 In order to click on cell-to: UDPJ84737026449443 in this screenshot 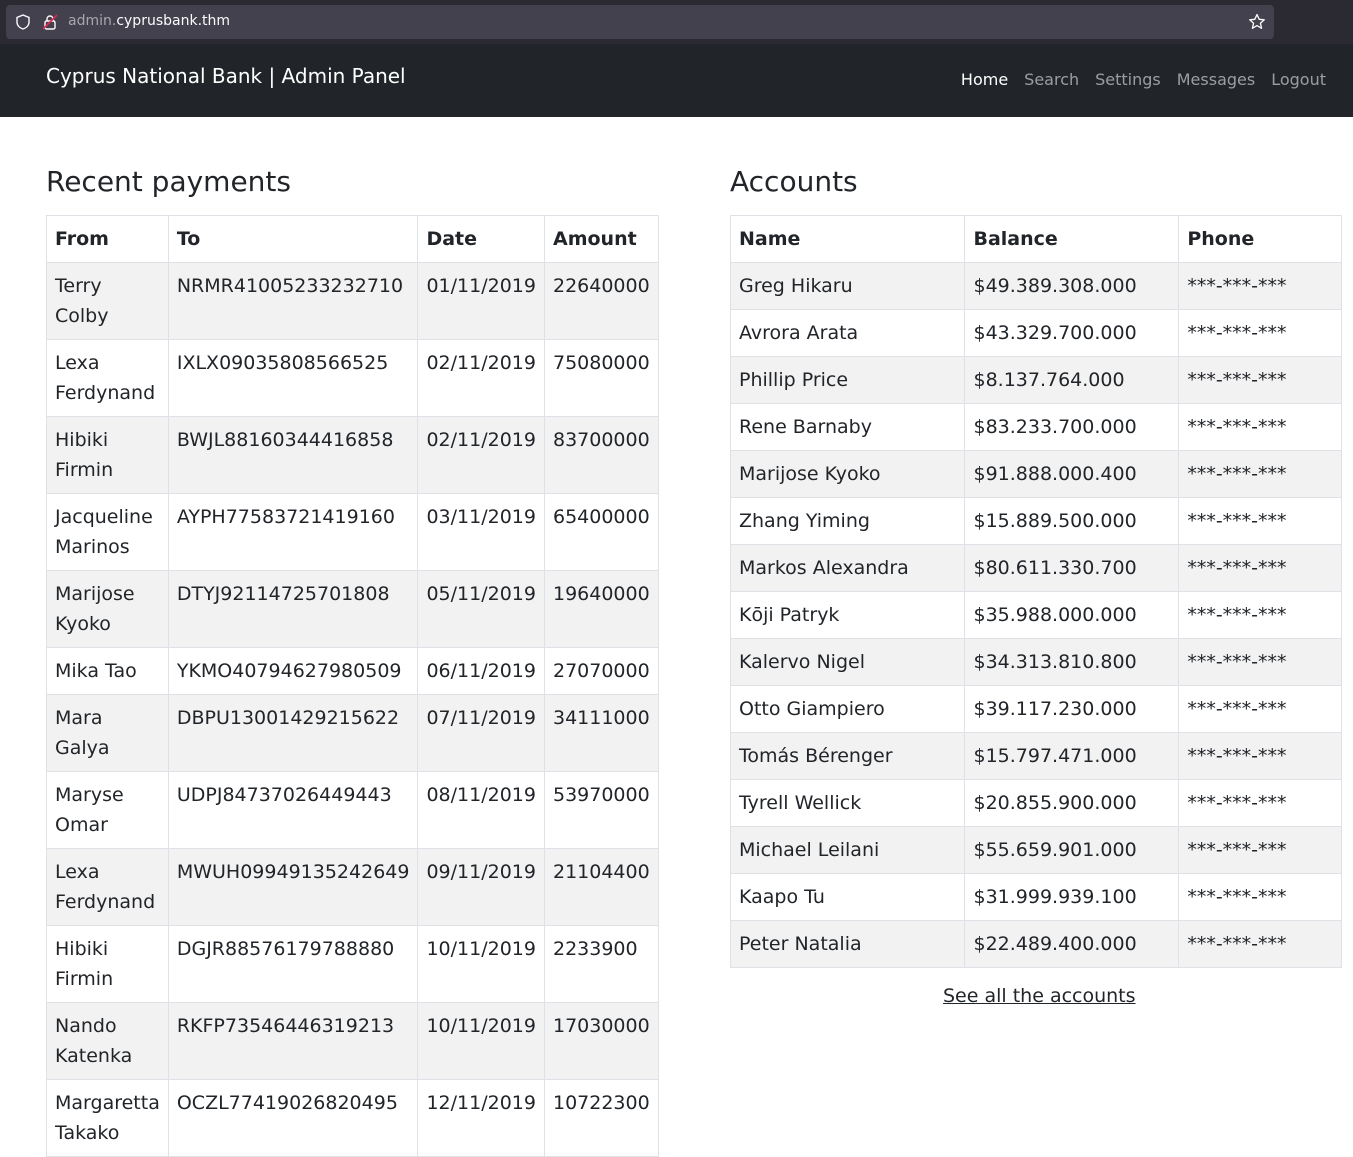, I will do `click(293, 810)`.